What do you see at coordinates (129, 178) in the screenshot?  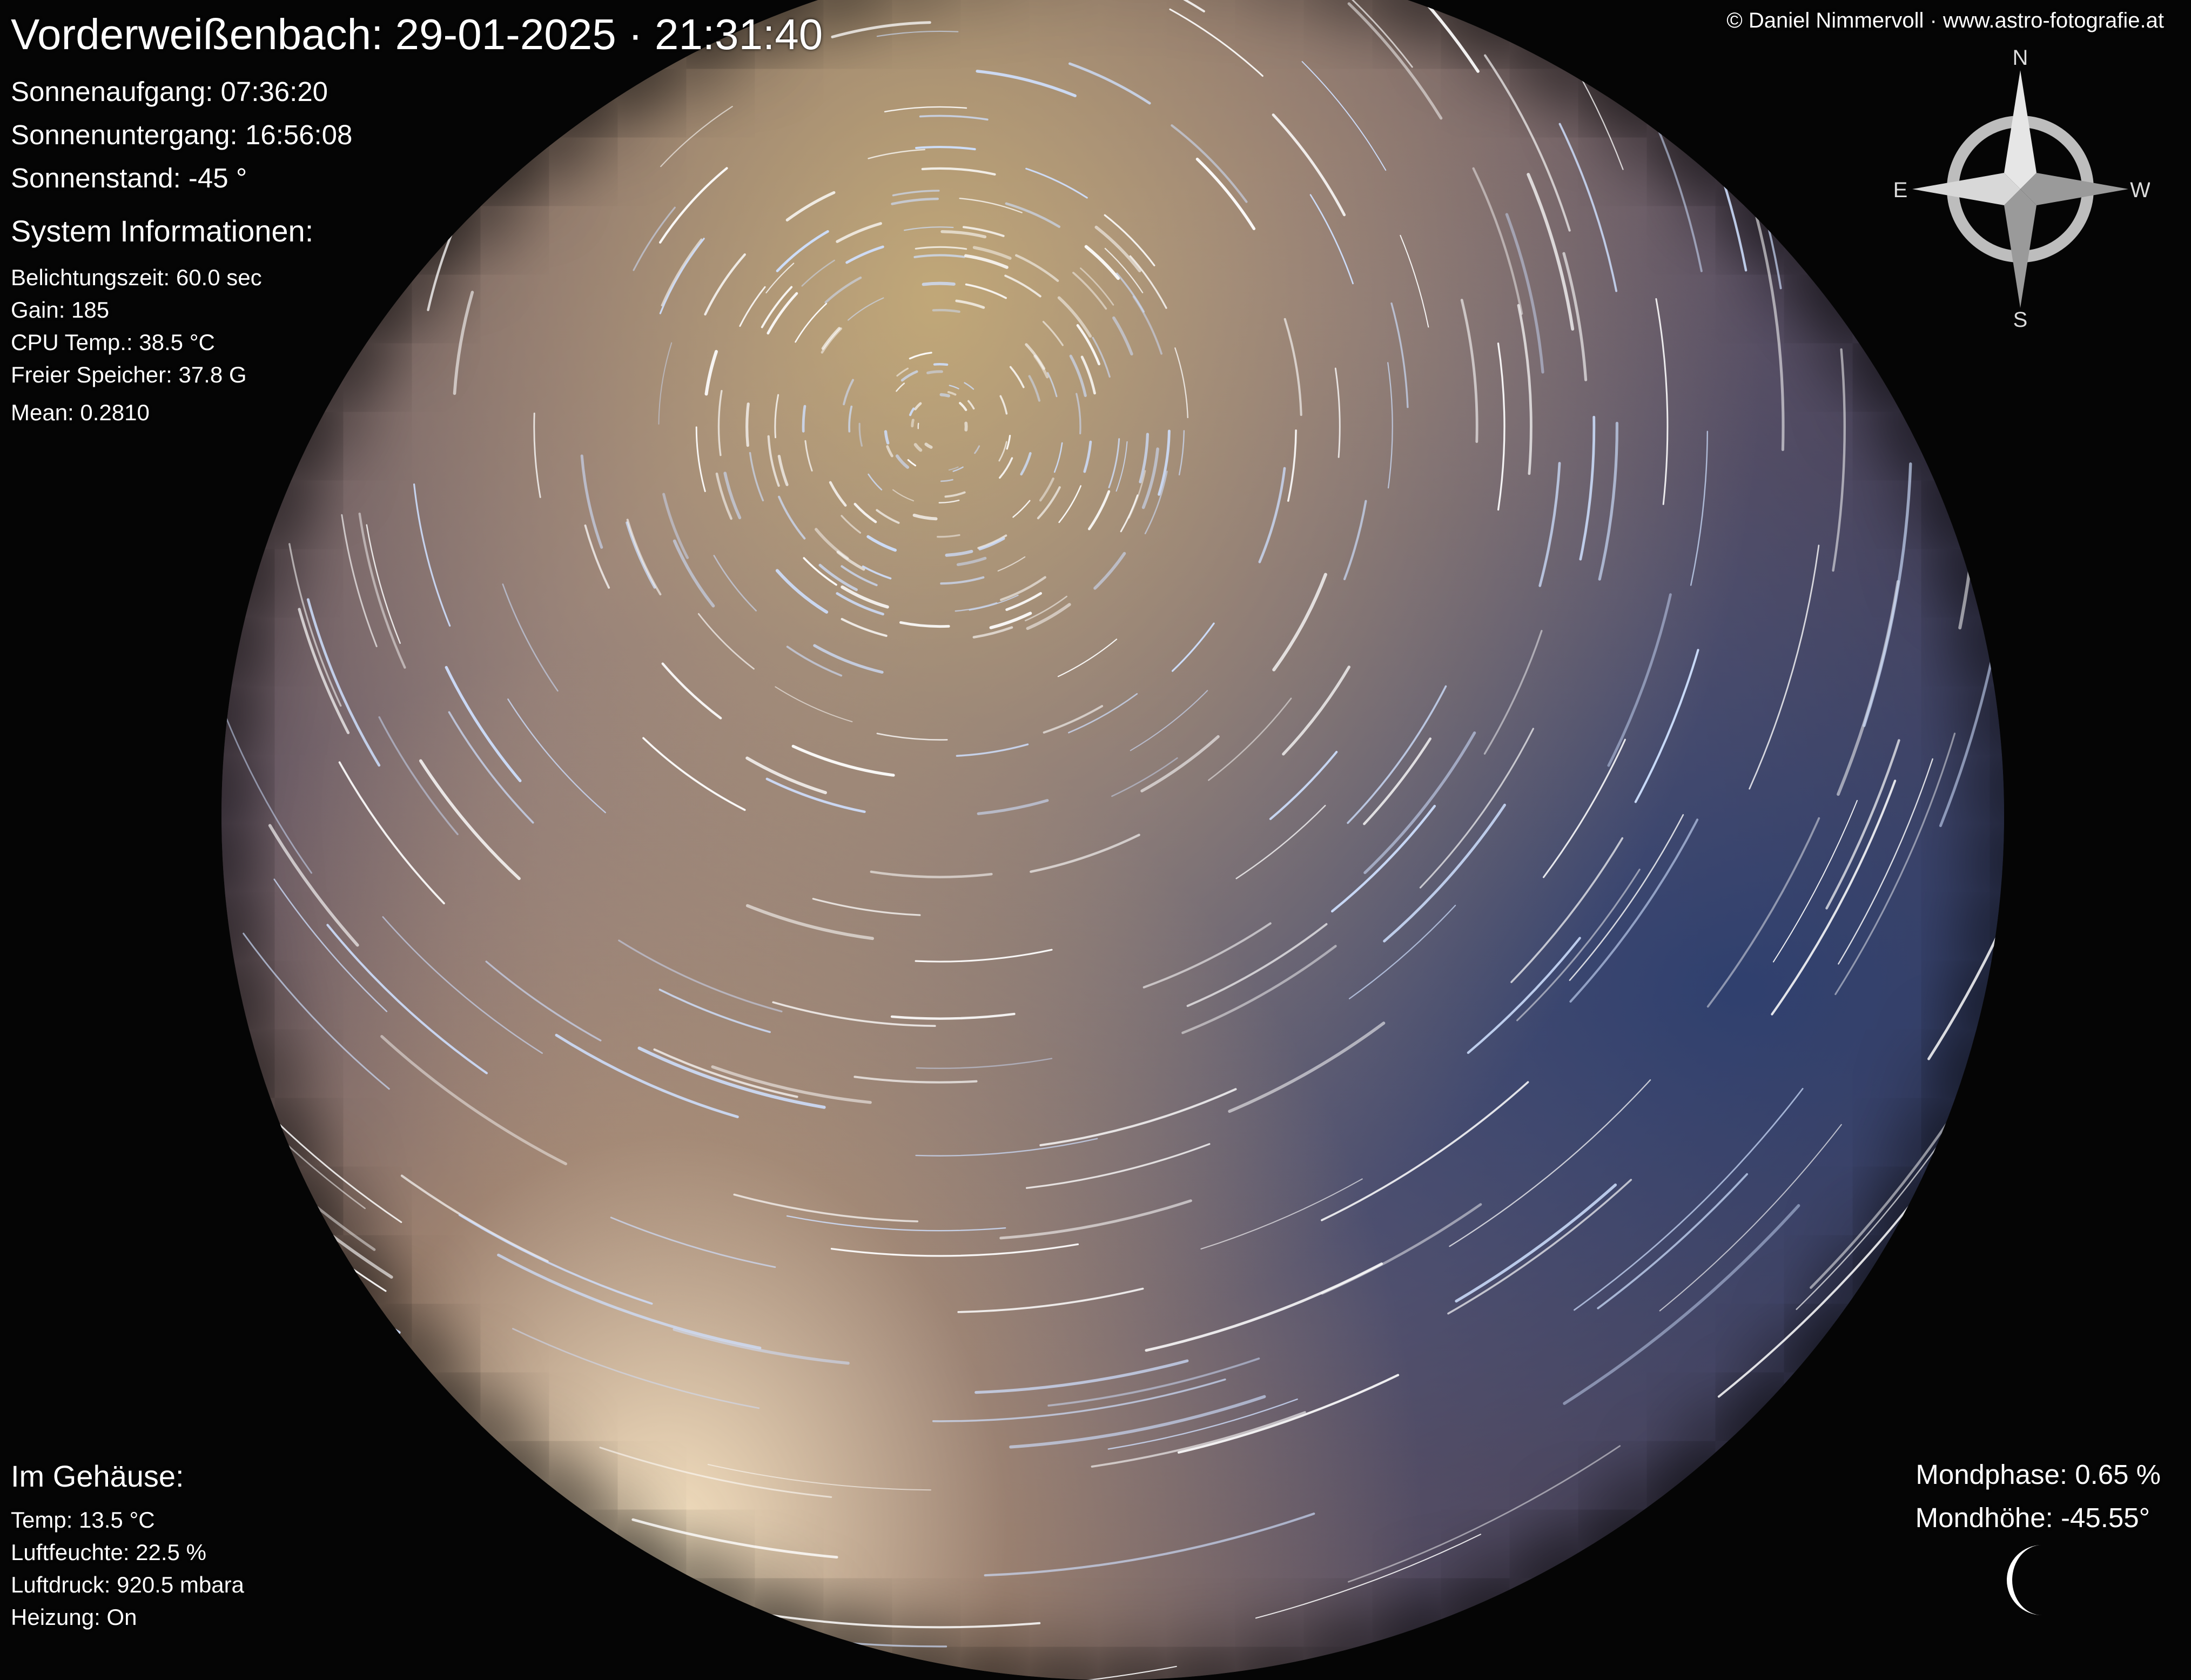 I see `sun-position-text: Sonnenstand: -45 °` at bounding box center [129, 178].